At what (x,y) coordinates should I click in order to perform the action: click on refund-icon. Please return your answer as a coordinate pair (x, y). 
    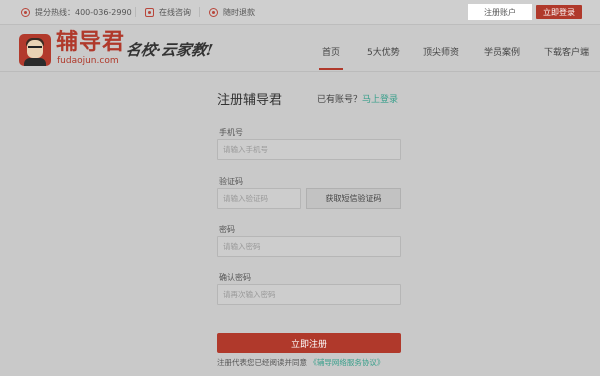
    Looking at the image, I should click on (213, 12).